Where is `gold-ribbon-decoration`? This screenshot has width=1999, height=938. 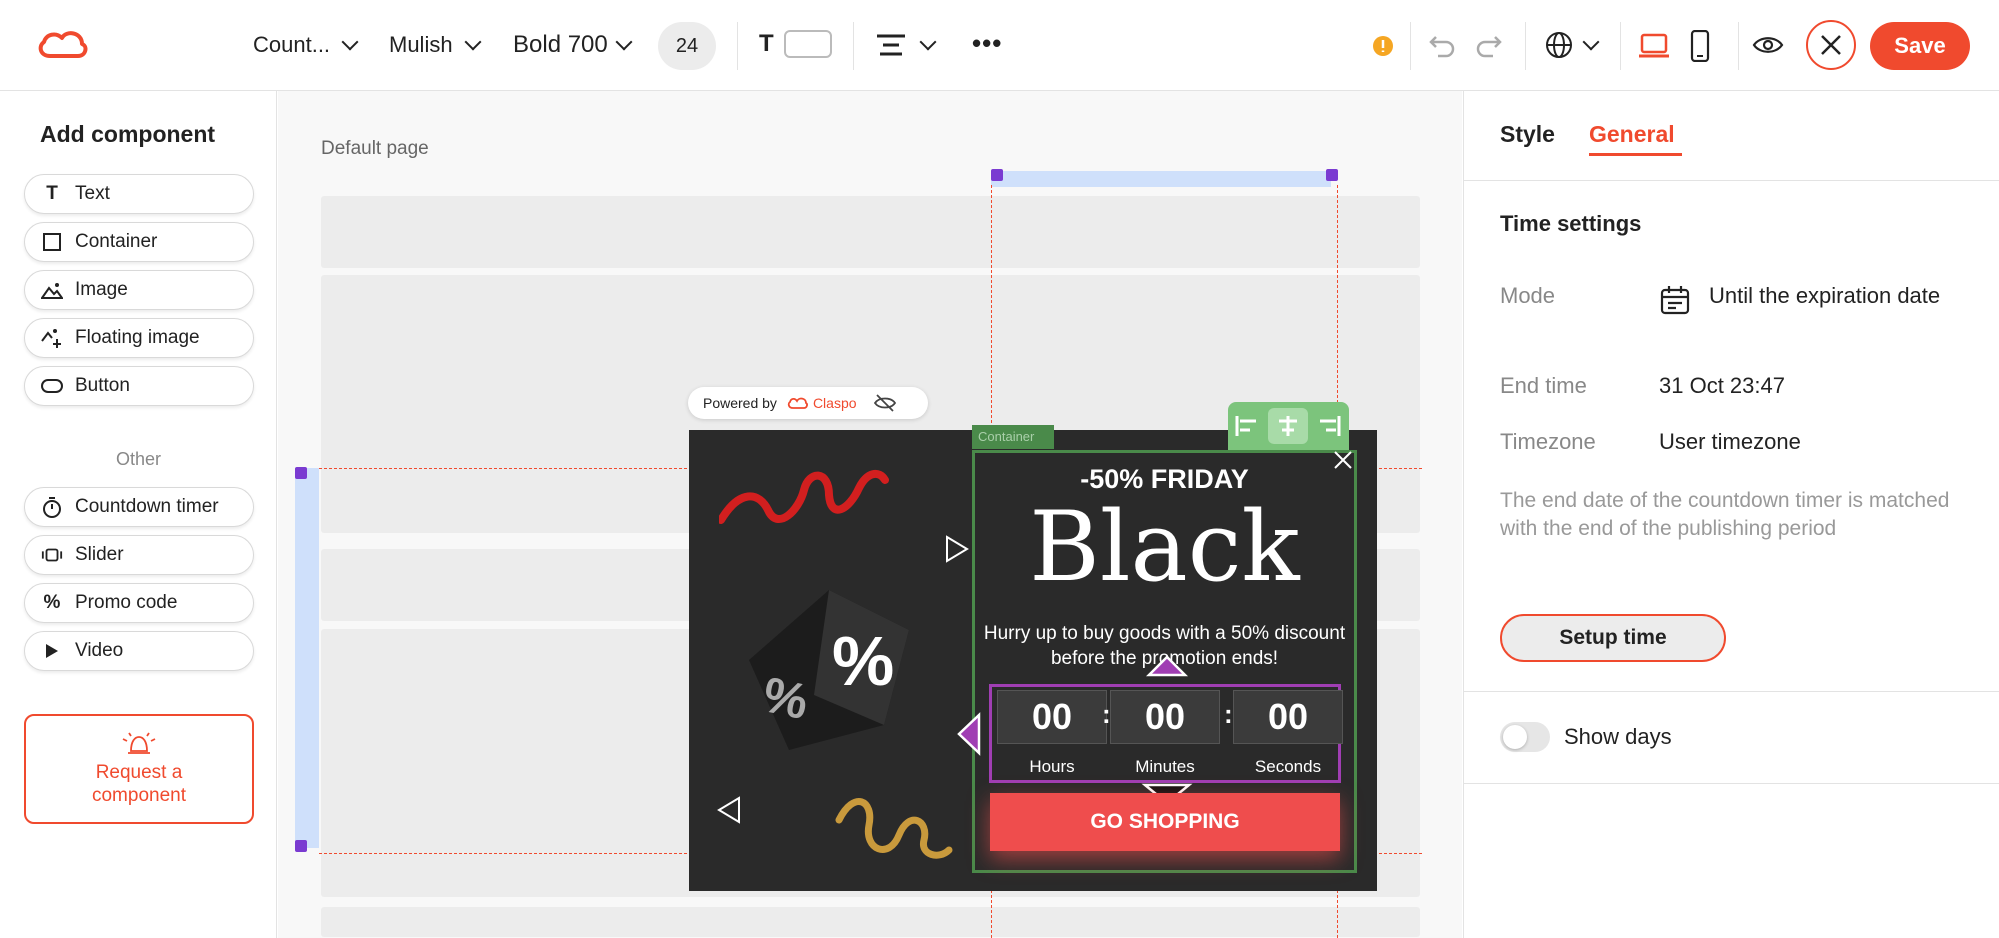 gold-ribbon-decoration is located at coordinates (894, 828).